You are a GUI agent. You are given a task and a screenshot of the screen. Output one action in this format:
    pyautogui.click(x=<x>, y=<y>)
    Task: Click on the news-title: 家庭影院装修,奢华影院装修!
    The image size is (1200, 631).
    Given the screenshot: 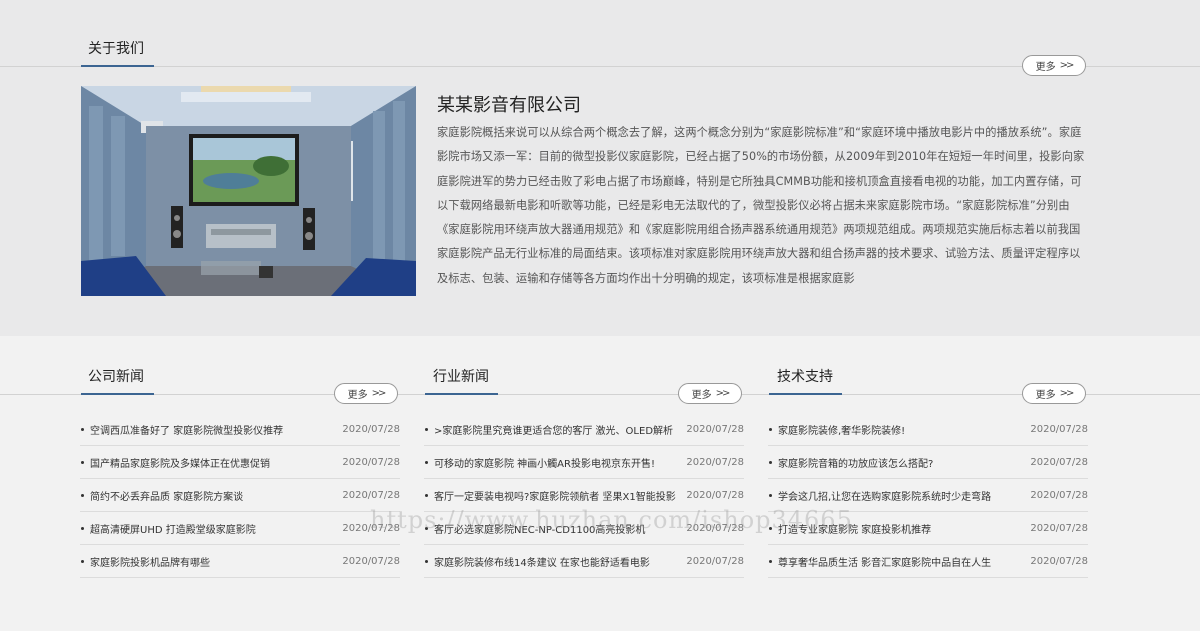 What is the action you would take?
    pyautogui.click(x=842, y=431)
    